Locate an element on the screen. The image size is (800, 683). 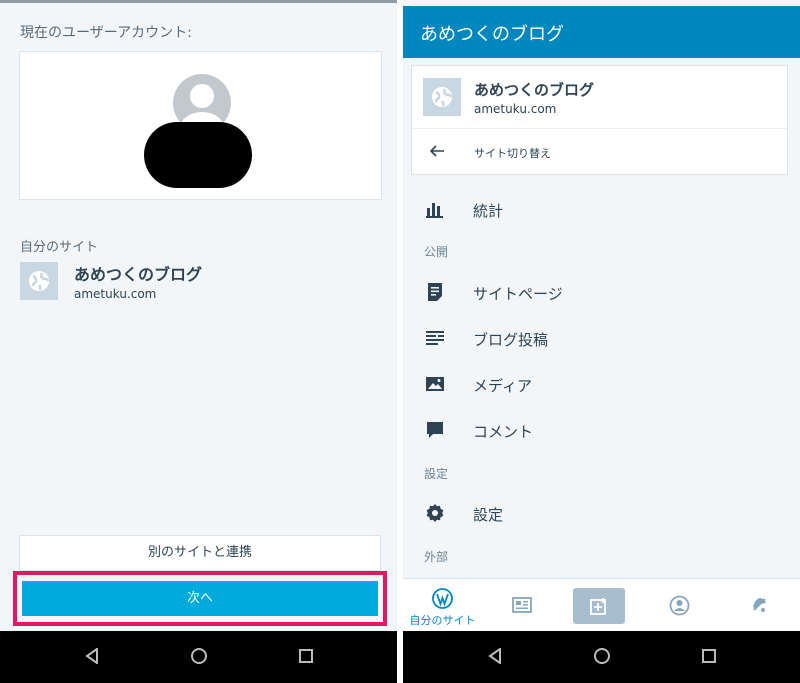
site-list-item: あめつくのブログ ametuku.com is located at coordinates (200, 282).